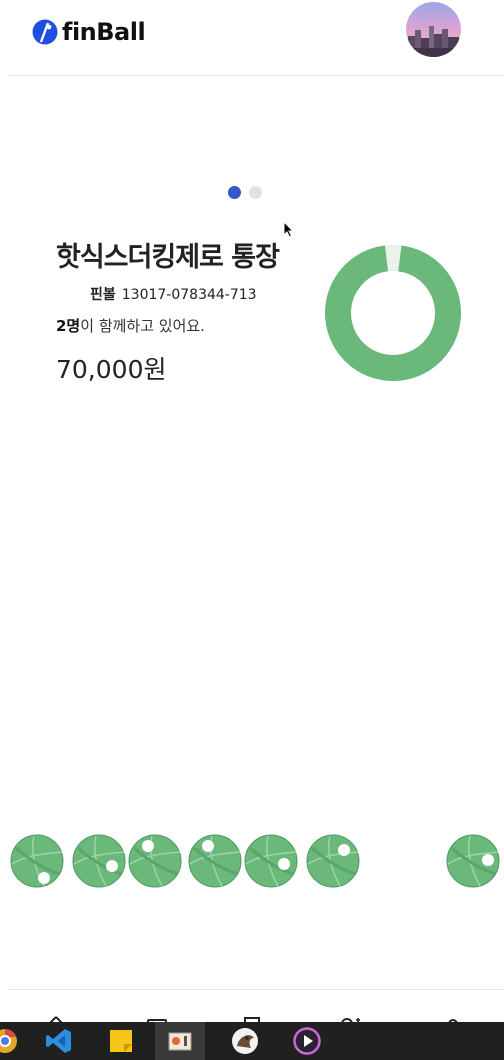 The image size is (504, 1060). Describe the element at coordinates (189, 295) in the screenshot. I see `account-number-value: 13017-078344-713` at that location.